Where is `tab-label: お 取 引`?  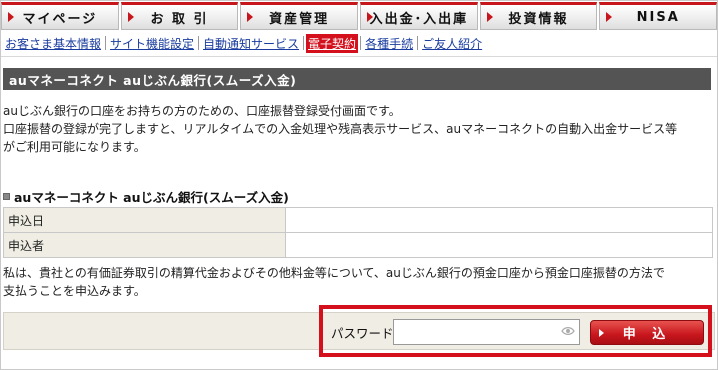 tab-label: お 取 引 is located at coordinates (179, 19).